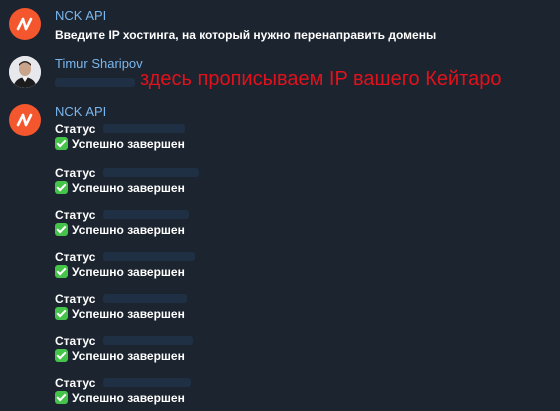 The width and height of the screenshot is (560, 411). I want to click on sender-name: Timur Sharipov, so click(99, 64).